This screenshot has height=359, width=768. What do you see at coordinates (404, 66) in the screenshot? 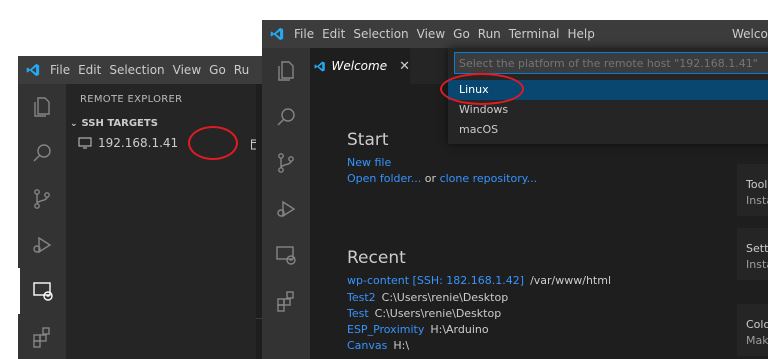
I see `close-icon: ✕` at bounding box center [404, 66].